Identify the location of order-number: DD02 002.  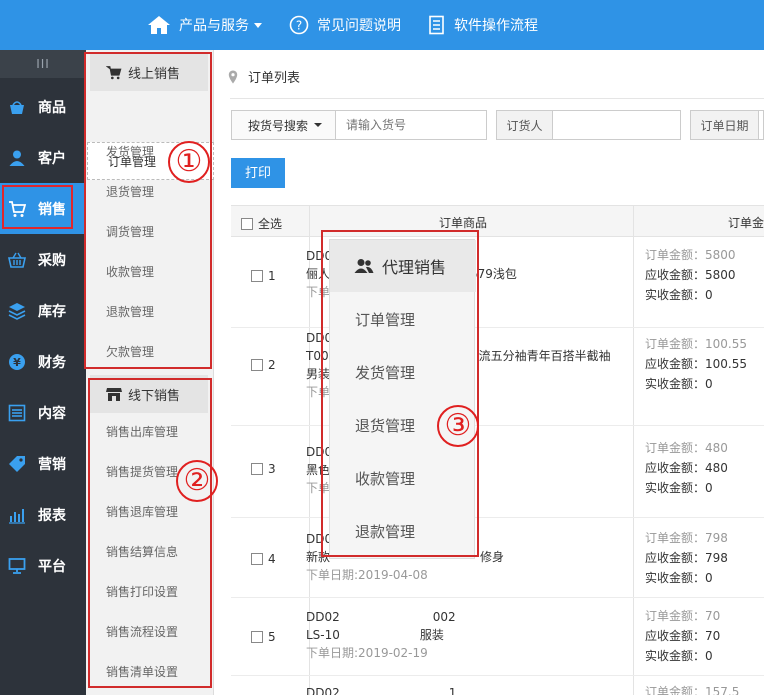
(466, 617).